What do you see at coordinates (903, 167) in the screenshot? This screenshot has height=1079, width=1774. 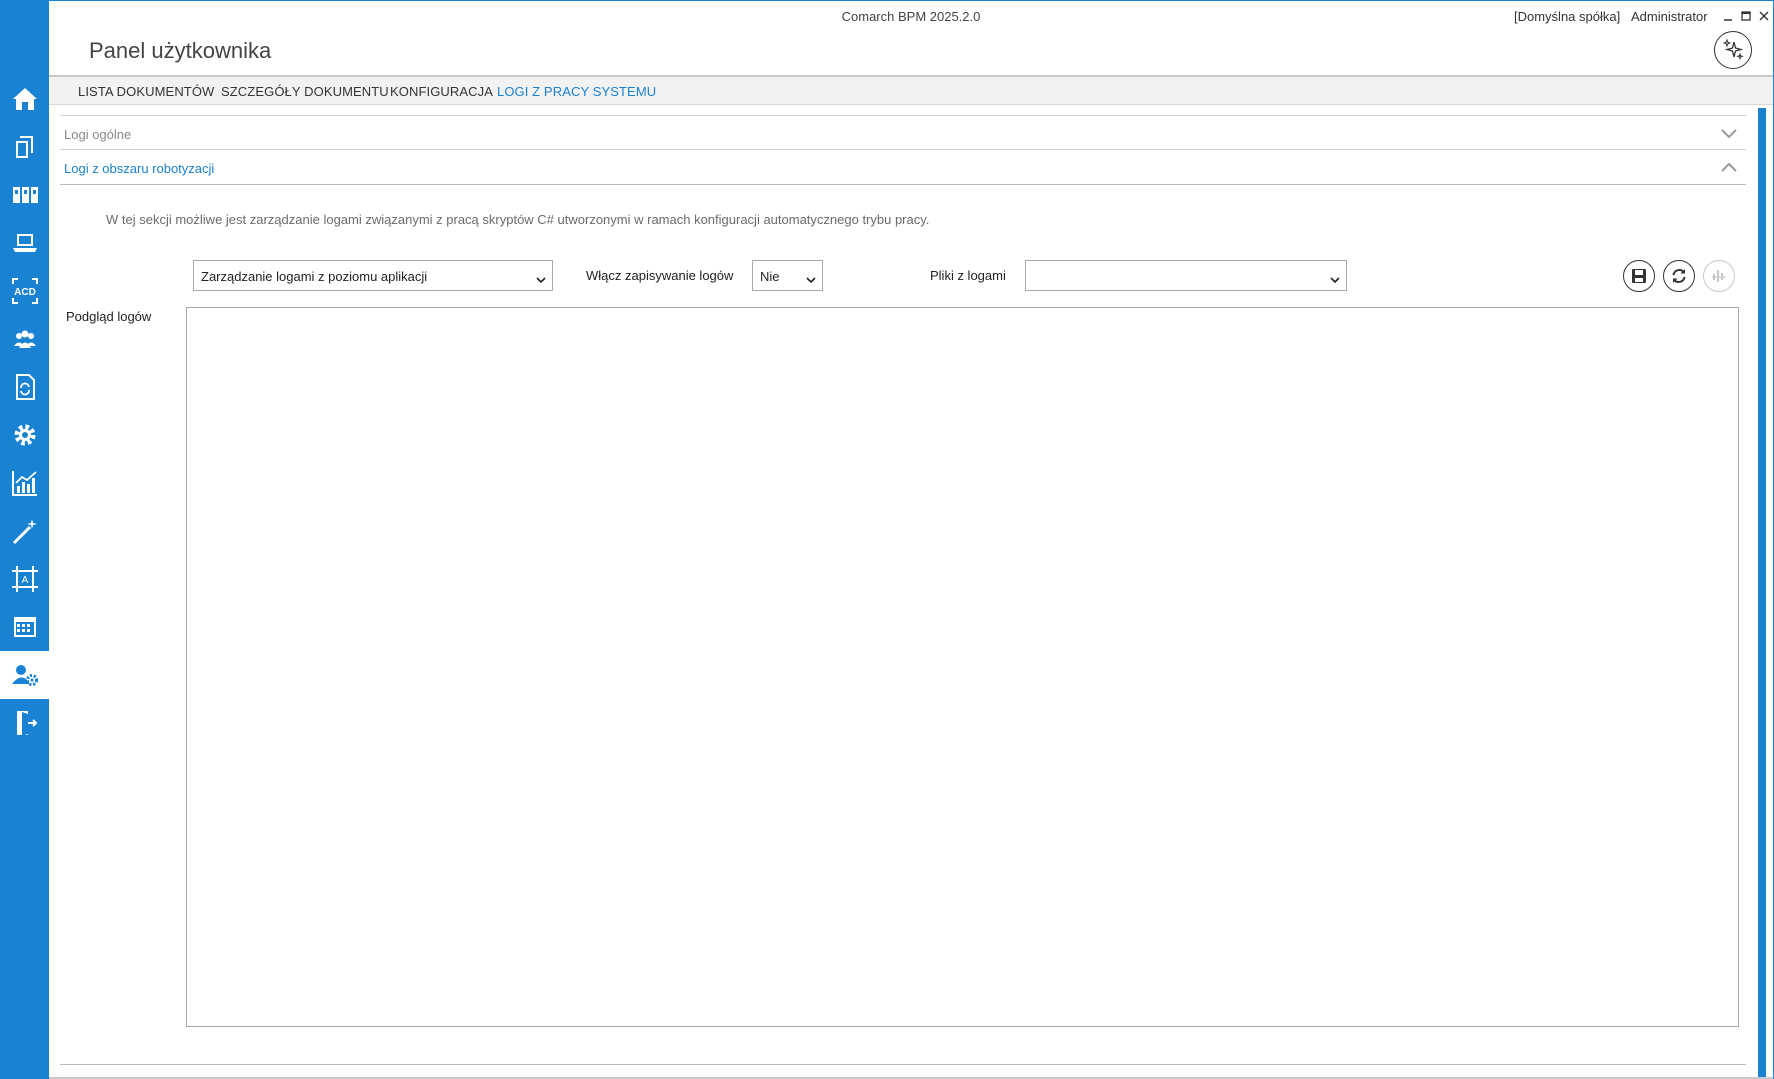 I see `section-robotization-logs-header: Logi z obszaru robotyzacji` at bounding box center [903, 167].